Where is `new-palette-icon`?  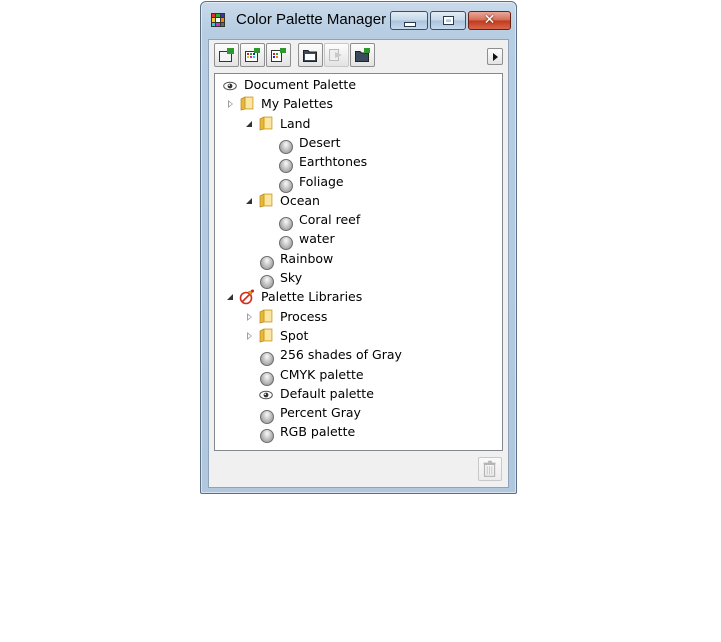 new-palette-icon is located at coordinates (226, 55).